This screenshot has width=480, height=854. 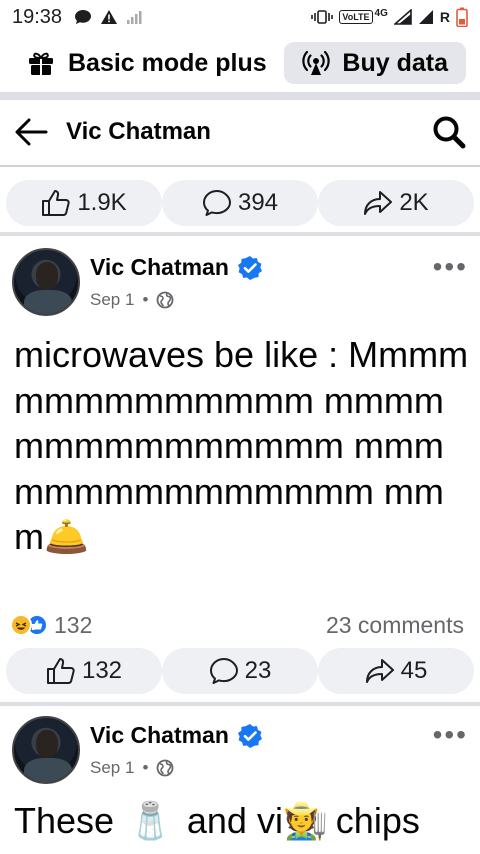 What do you see at coordinates (240, 166) in the screenshot?
I see `divider` at bounding box center [240, 166].